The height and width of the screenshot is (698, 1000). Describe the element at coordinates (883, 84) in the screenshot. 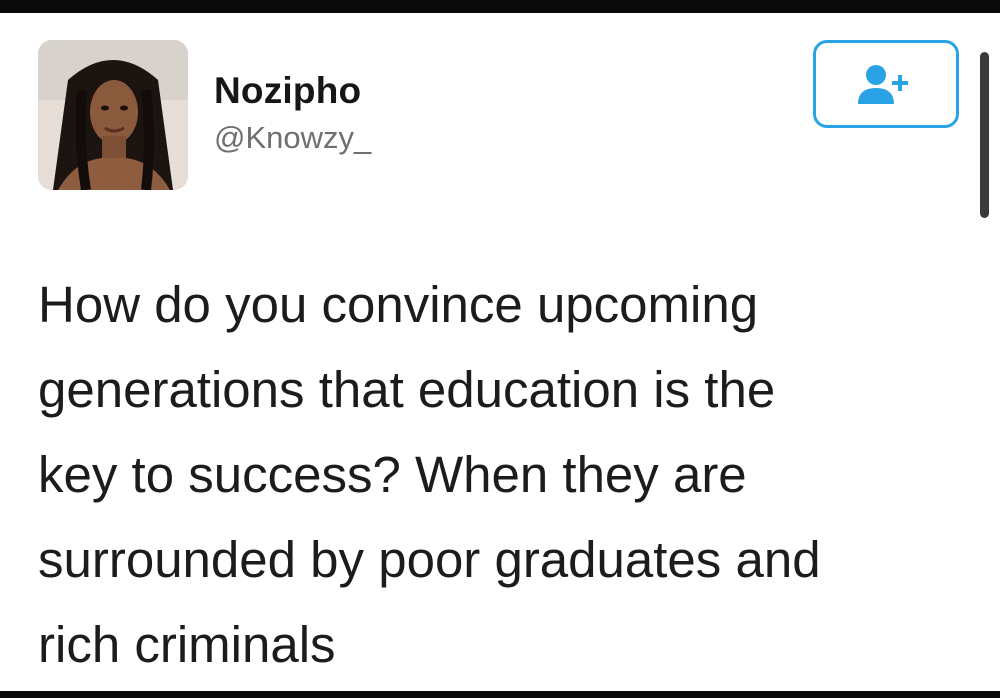

I see `add-user-icon` at that location.